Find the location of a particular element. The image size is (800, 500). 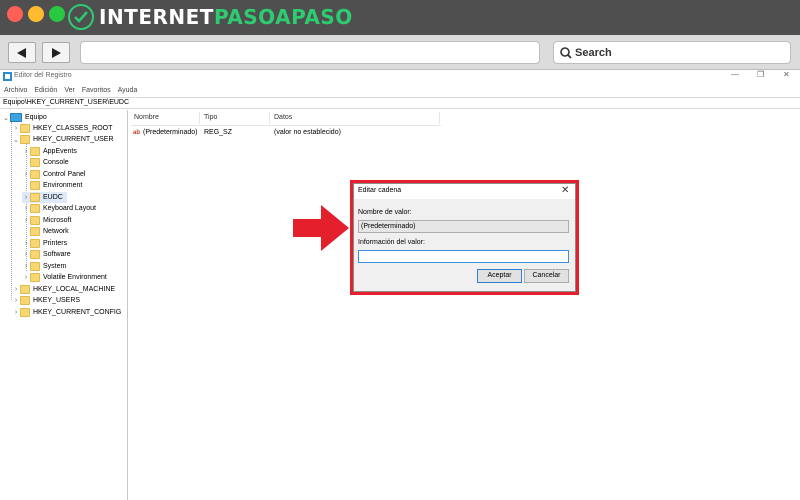

dialog-titlebar: Editar cadena ✕ is located at coordinates (464, 191).